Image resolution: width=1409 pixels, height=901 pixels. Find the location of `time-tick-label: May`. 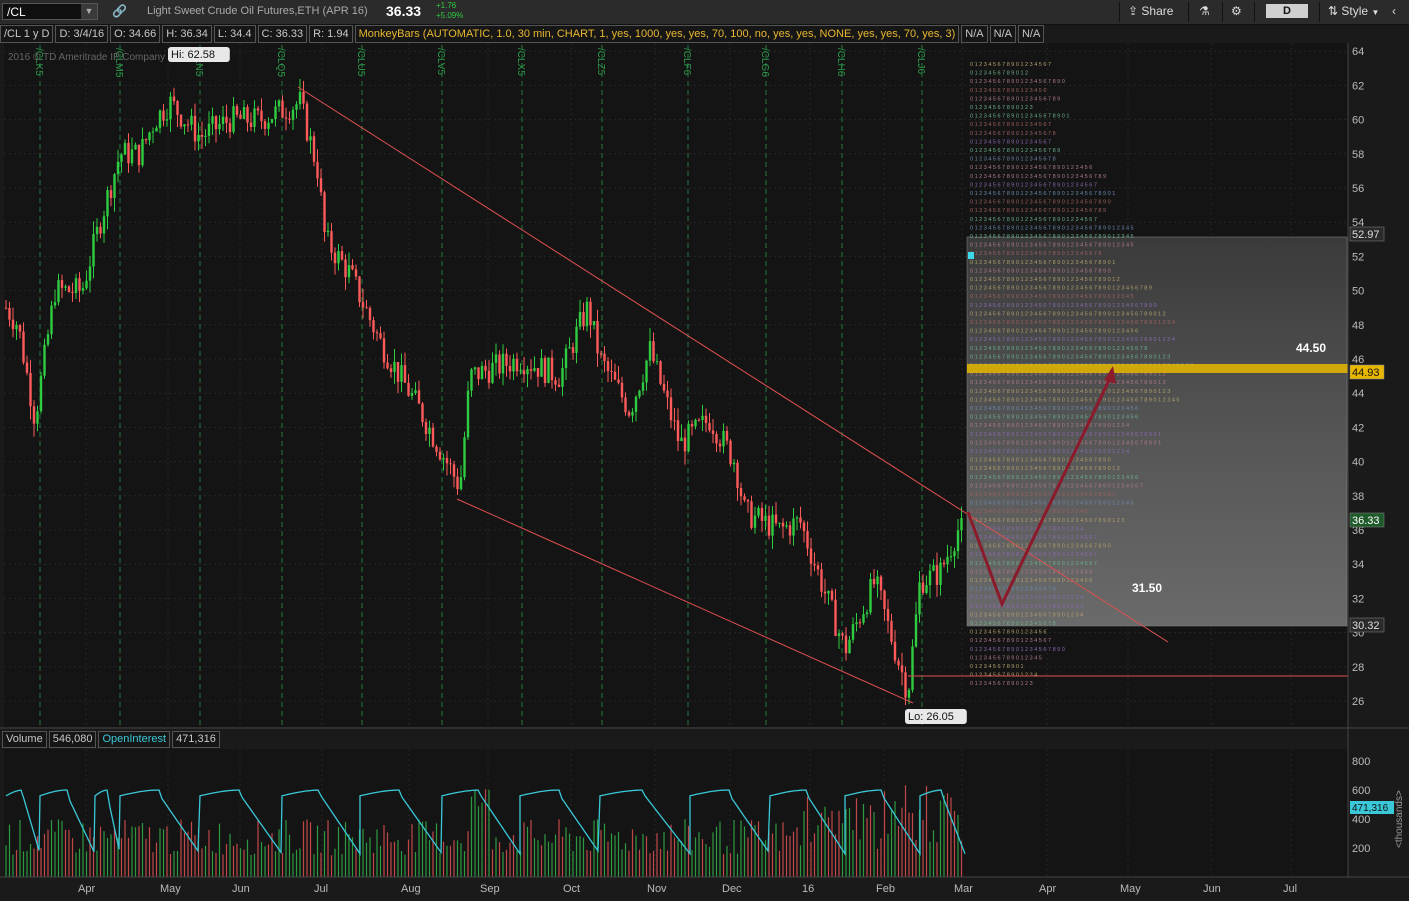

time-tick-label: May is located at coordinates (1130, 889).